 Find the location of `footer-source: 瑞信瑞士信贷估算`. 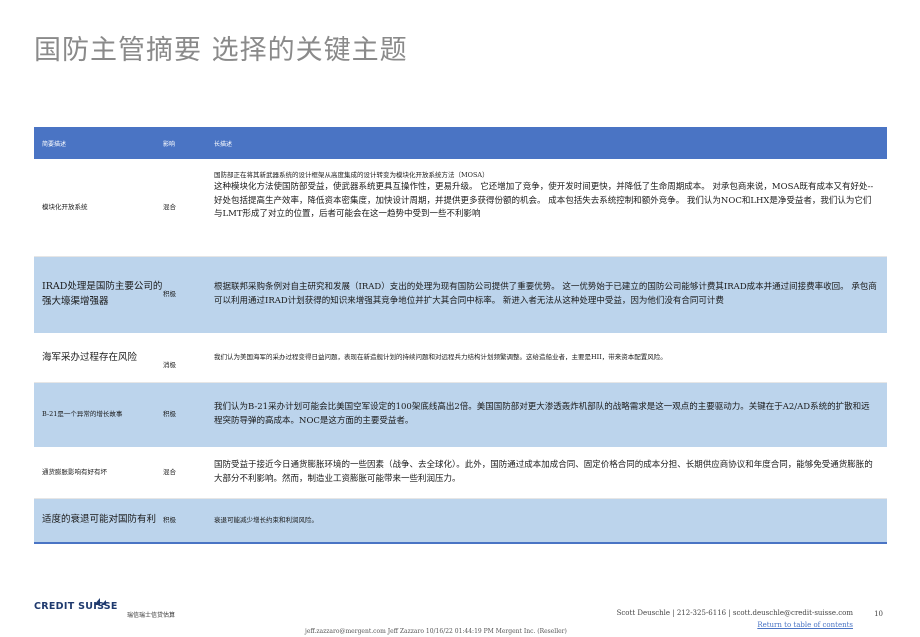

footer-source: 瑞信瑞士信贷估算 is located at coordinates (151, 615).